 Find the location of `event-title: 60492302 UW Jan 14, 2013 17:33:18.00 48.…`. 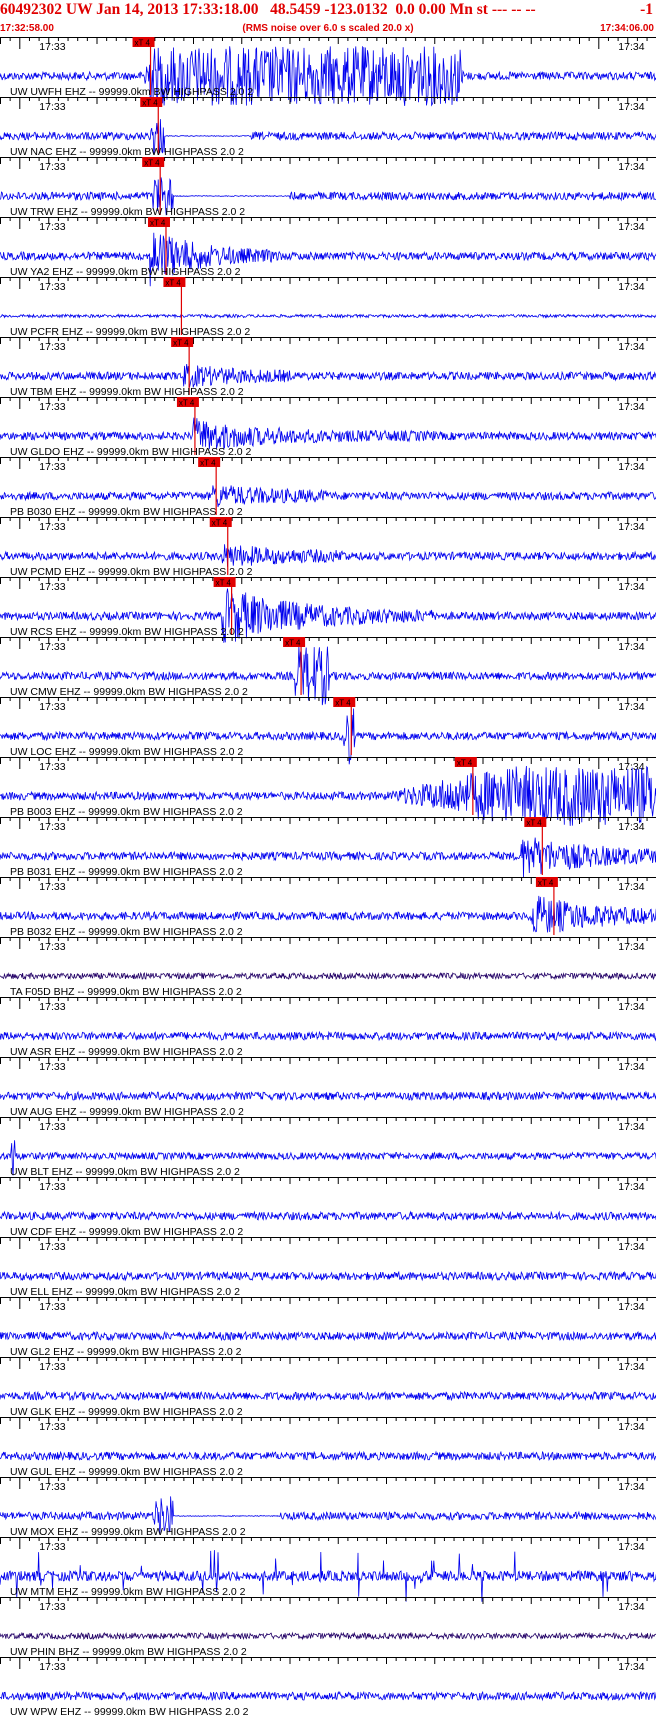

event-title: 60492302 UW Jan 14, 2013 17:33:18.00 48.… is located at coordinates (268, 9).